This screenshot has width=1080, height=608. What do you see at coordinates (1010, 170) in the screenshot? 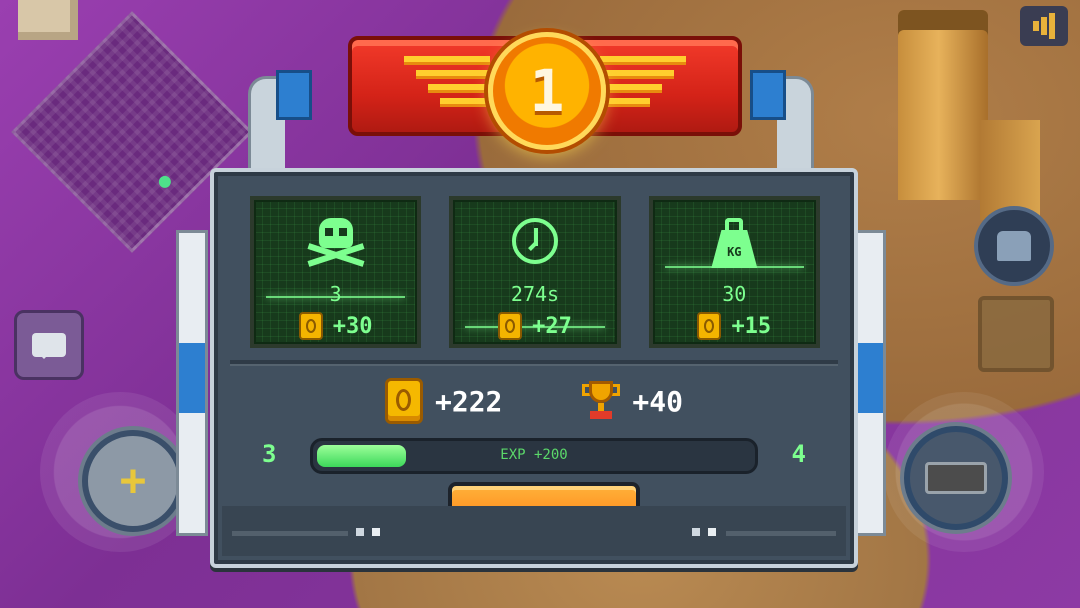
I see `statue-base` at bounding box center [1010, 170].